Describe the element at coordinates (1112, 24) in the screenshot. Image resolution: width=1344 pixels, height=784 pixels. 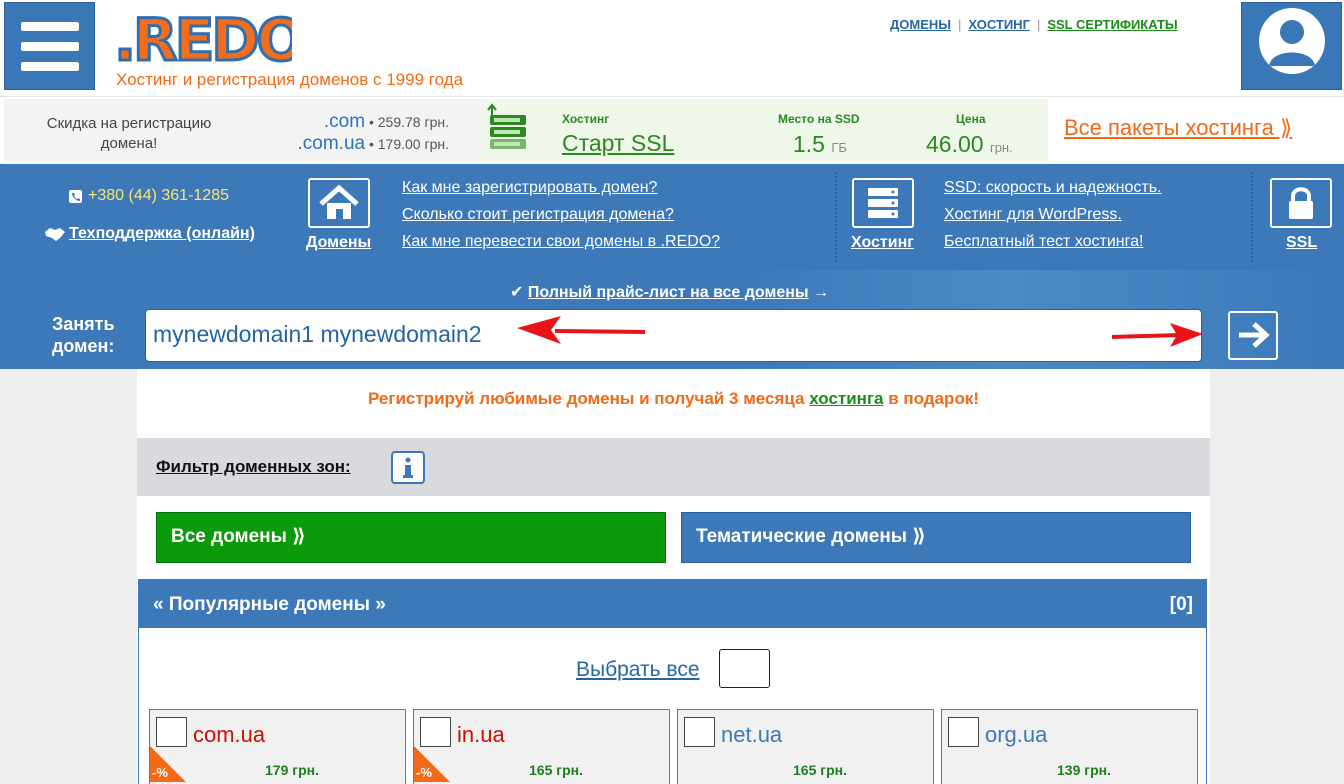
I see `nav-ssl: SSL СЕРТИФИКАТЫ` at that location.